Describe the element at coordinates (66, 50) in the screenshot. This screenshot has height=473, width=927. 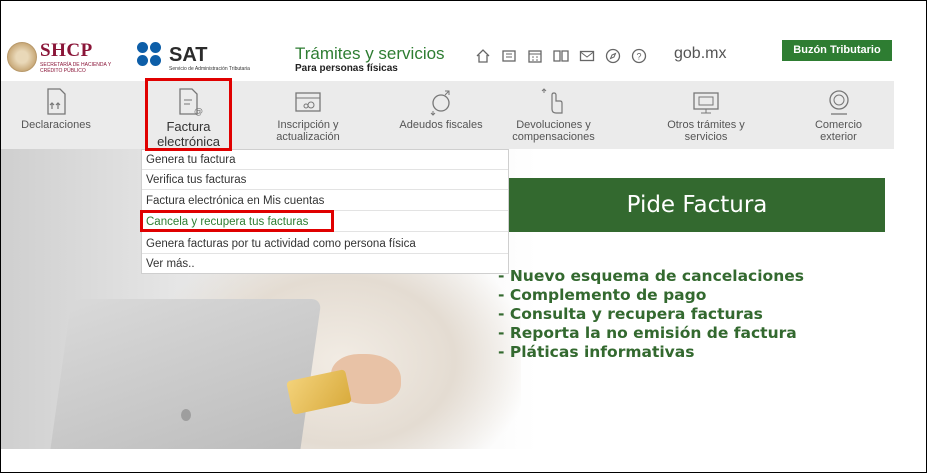
I see `shcp-logo-text: SHCP` at that location.